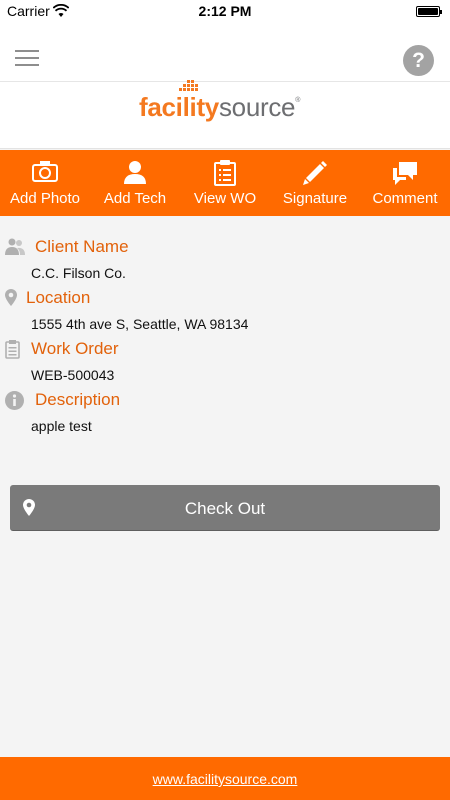  I want to click on client-name-value: C.C. Filson Co., so click(78, 273).